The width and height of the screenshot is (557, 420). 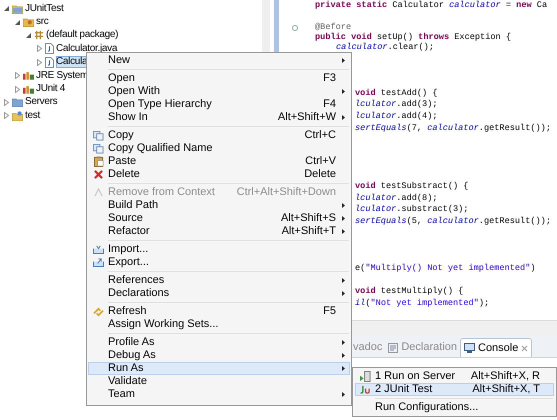 I want to click on code-line: lculator.add(4);, so click(x=396, y=115).